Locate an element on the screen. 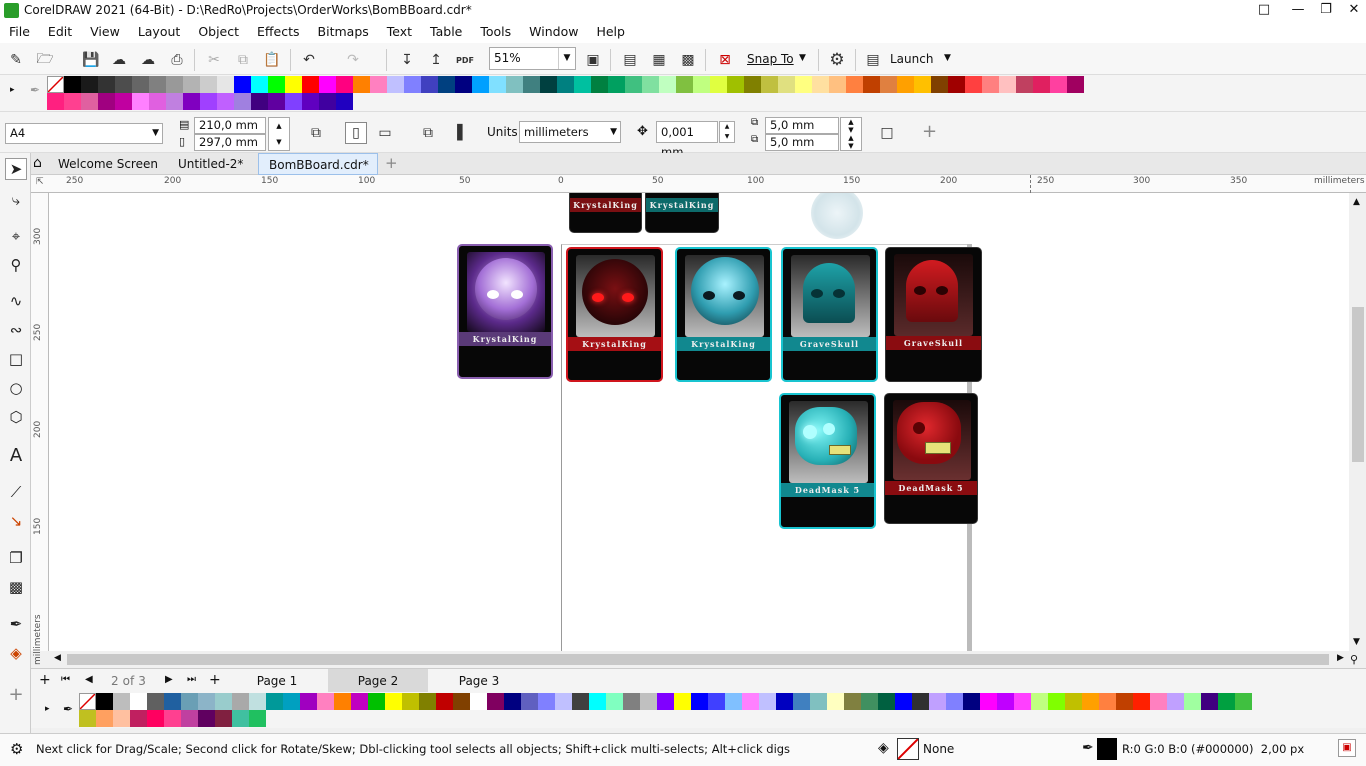 The image size is (1366, 766). menu-layout: Layout is located at coordinates (159, 32).